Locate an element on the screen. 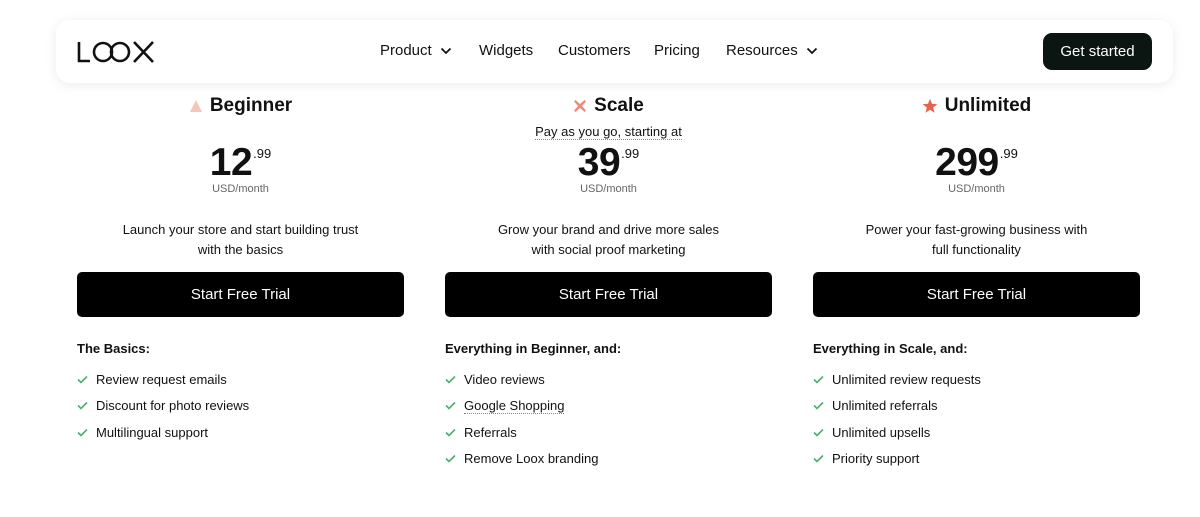  plan-price: 12 .99 is located at coordinates (240, 163).